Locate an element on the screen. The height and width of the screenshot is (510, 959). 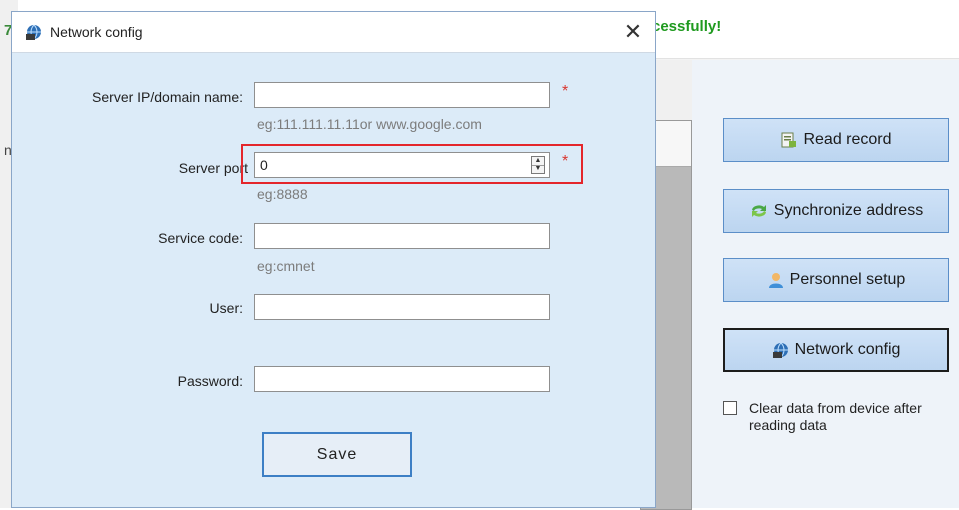
clear-data-checkbox is located at coordinates (730, 408).